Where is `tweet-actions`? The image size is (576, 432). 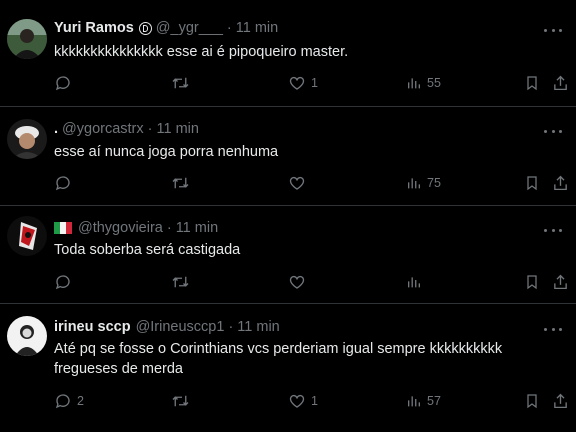
tweet-actions is located at coordinates (288, 283).